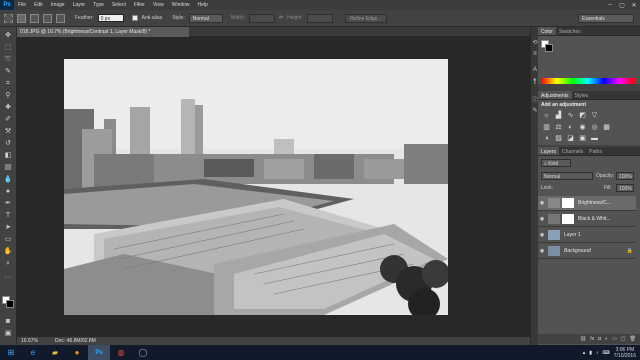 This screenshot has height=360, width=640. What do you see at coordinates (134, 18) in the screenshot?
I see `antialias-checkbox` at bounding box center [134, 18].